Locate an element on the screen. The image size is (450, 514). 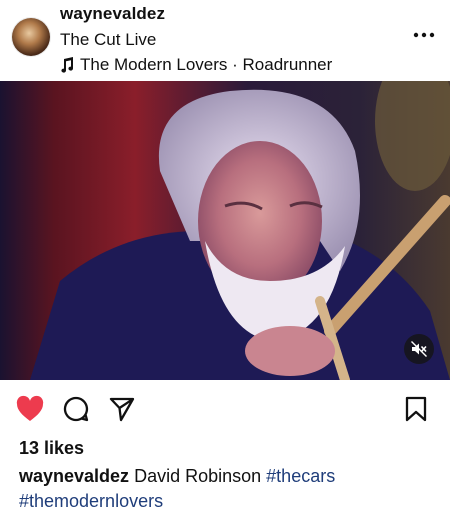
share-button is located at coordinates (122, 409).